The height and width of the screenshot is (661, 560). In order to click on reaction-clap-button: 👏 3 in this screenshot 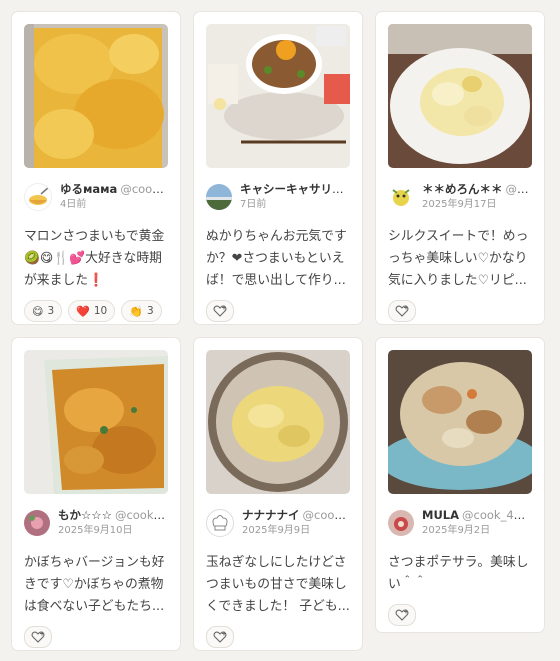, I will do `click(141, 311)`.